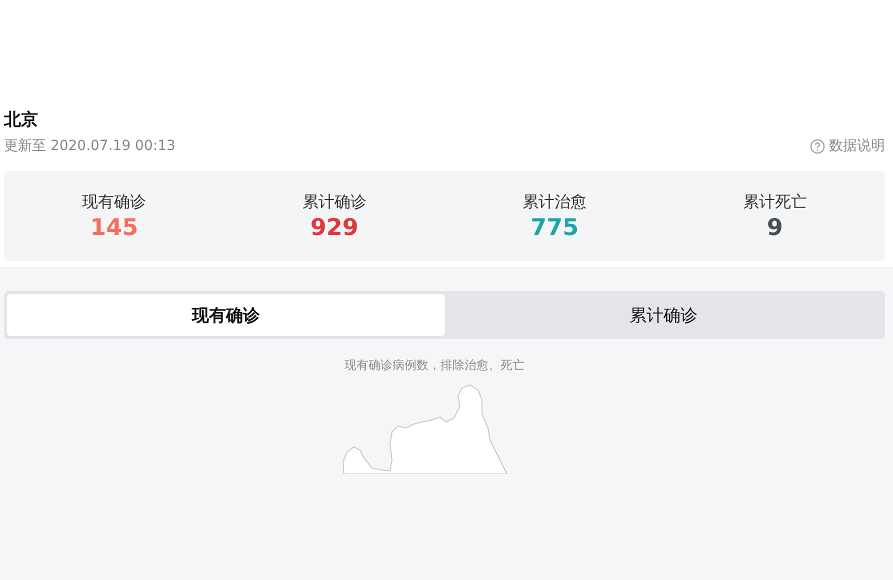 This screenshot has width=893, height=580. What do you see at coordinates (774, 227) in the screenshot?
I see `stat-value: 9` at bounding box center [774, 227].